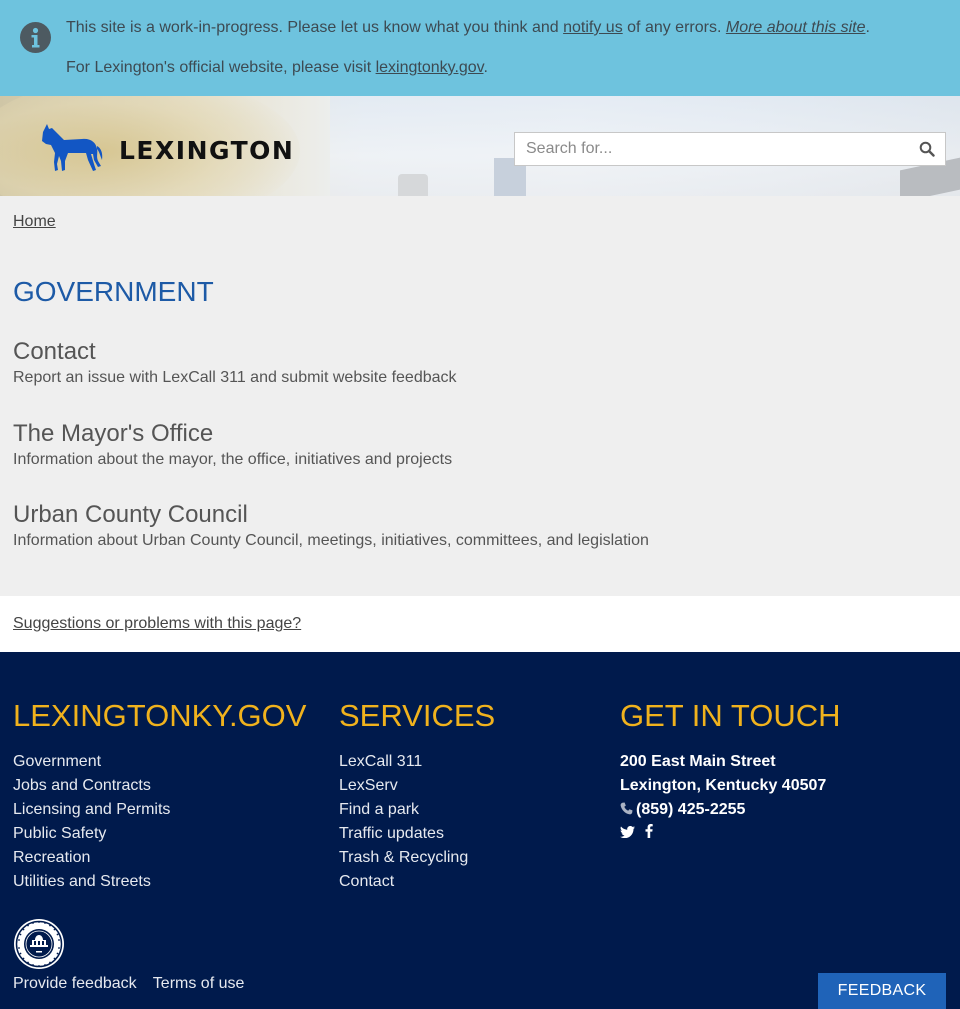 This screenshot has height=1009, width=960. Describe the element at coordinates (199, 983) in the screenshot. I see `terms-of-use-link: Terms of use` at that location.